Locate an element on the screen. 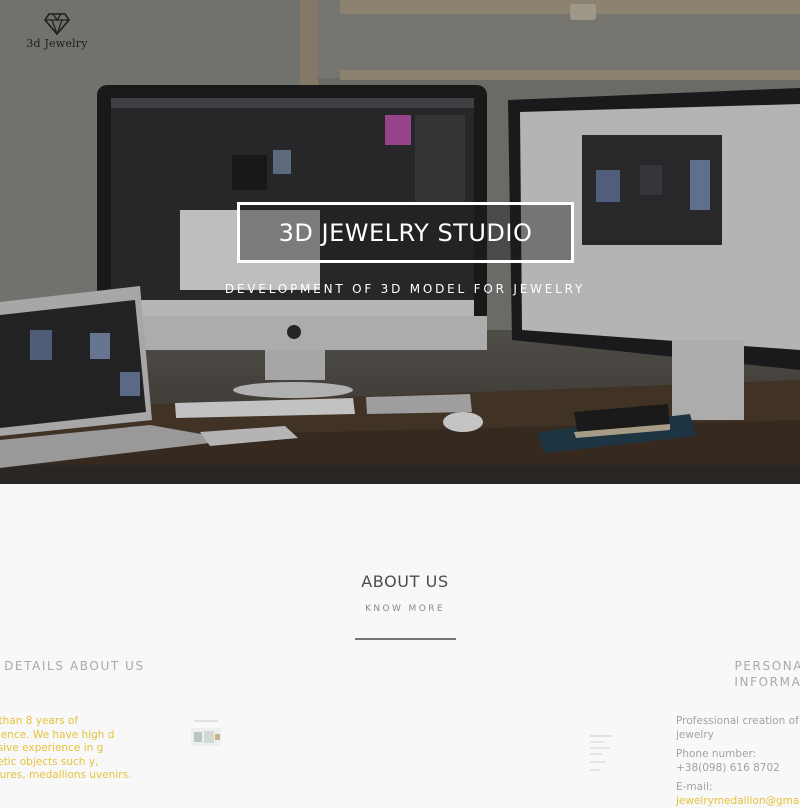 The height and width of the screenshot is (808, 800). hero-title: 3D JEWELRY STUDIO is located at coordinates (406, 233).